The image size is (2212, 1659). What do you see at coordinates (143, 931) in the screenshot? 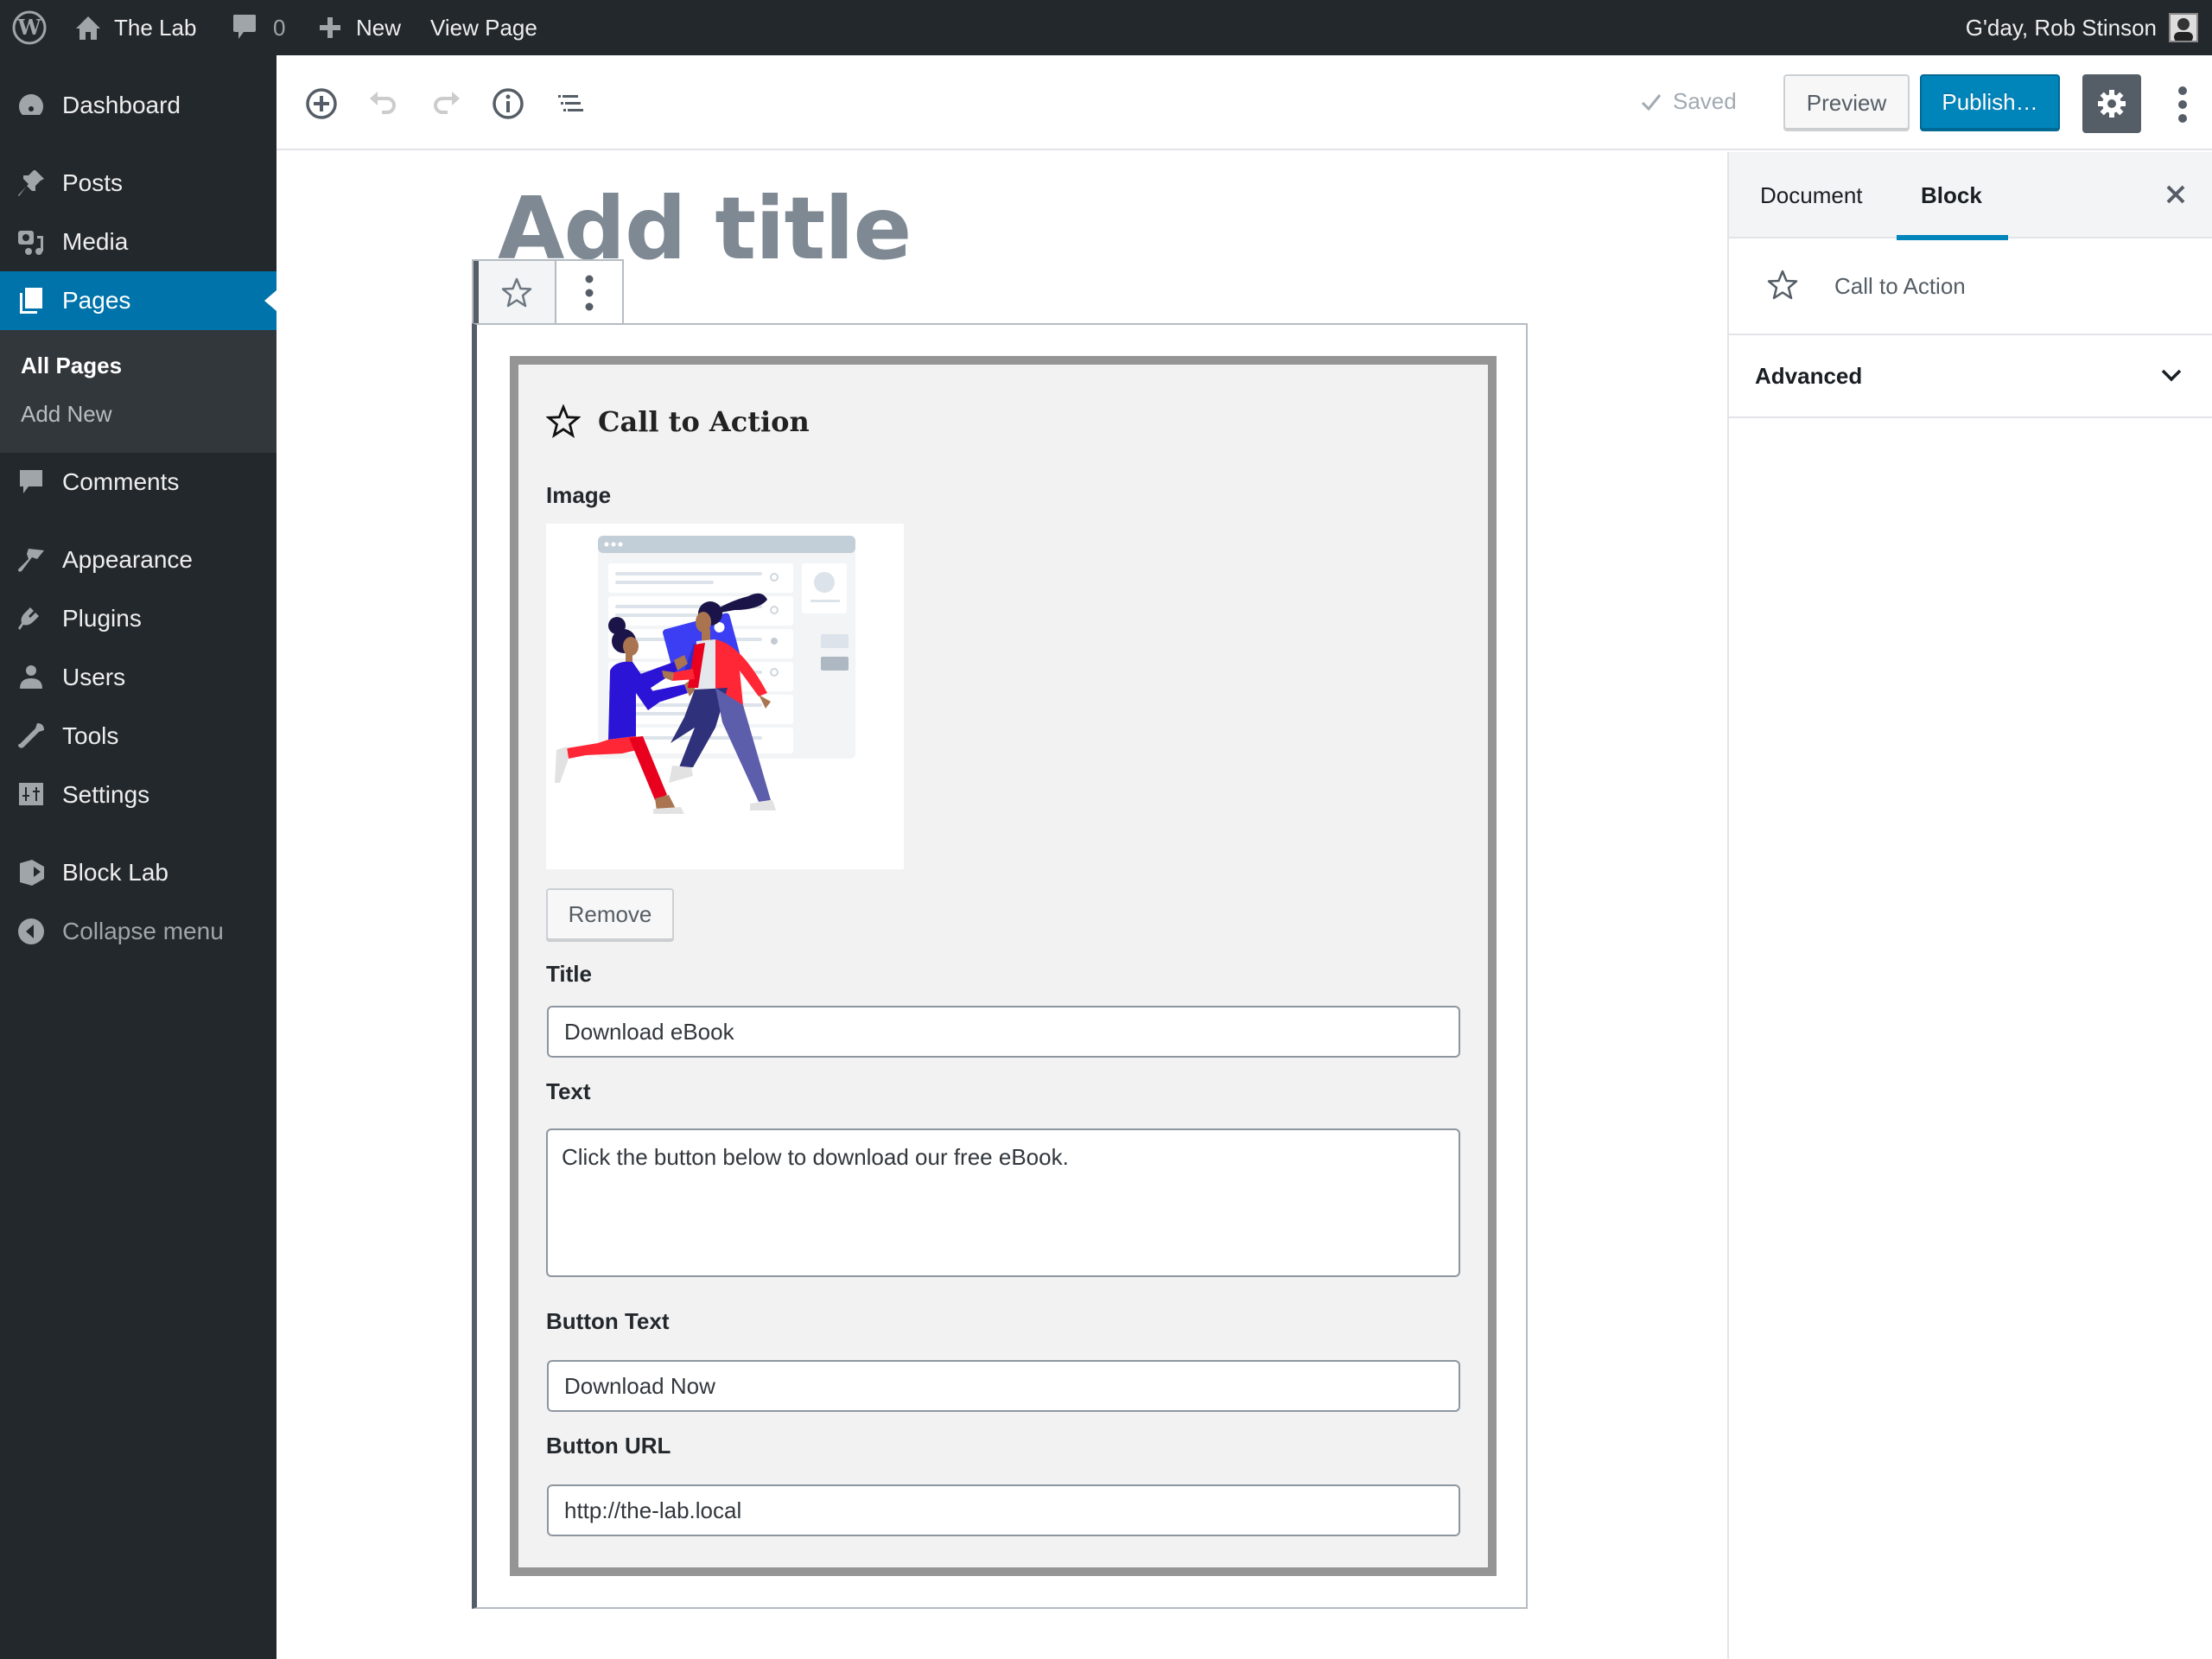
I see `menu-label: Collapse menu` at bounding box center [143, 931].